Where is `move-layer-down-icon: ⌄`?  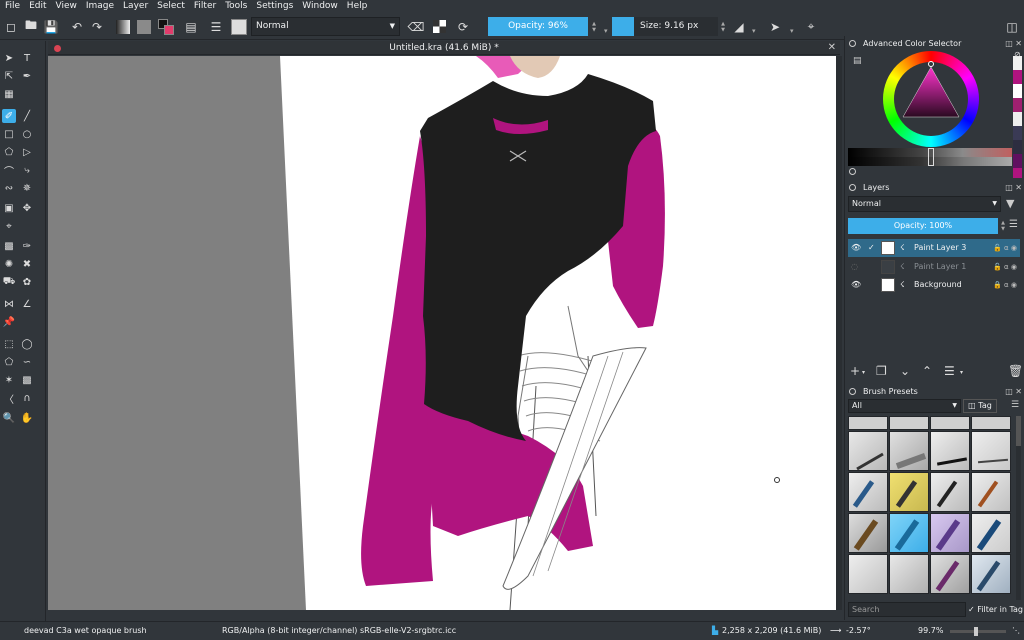
move-layer-down-icon: ⌄ is located at coordinates (905, 371).